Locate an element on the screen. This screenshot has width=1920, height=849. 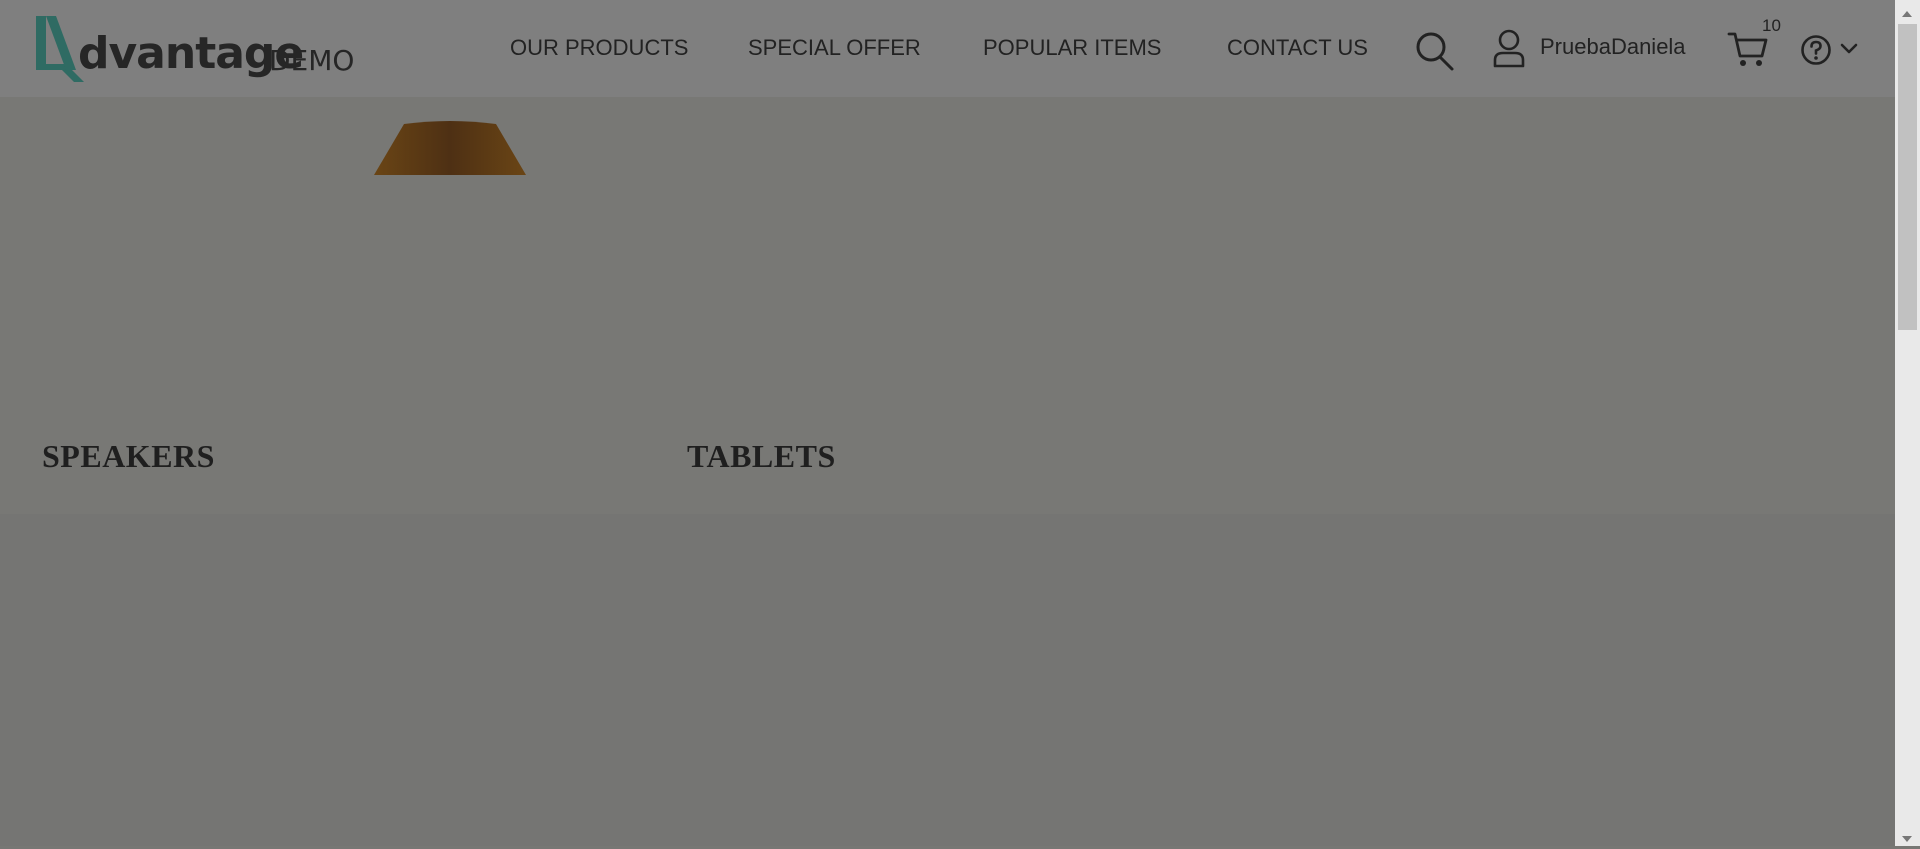
username-label: PruebaDaniela is located at coordinates (1613, 47).